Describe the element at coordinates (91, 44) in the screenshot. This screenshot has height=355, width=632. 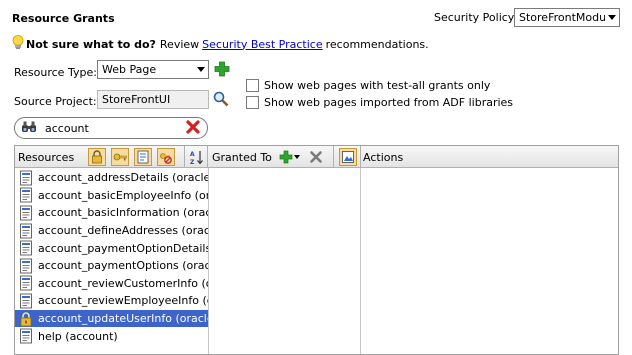
I see `hint-question: Not sure what to do?` at that location.